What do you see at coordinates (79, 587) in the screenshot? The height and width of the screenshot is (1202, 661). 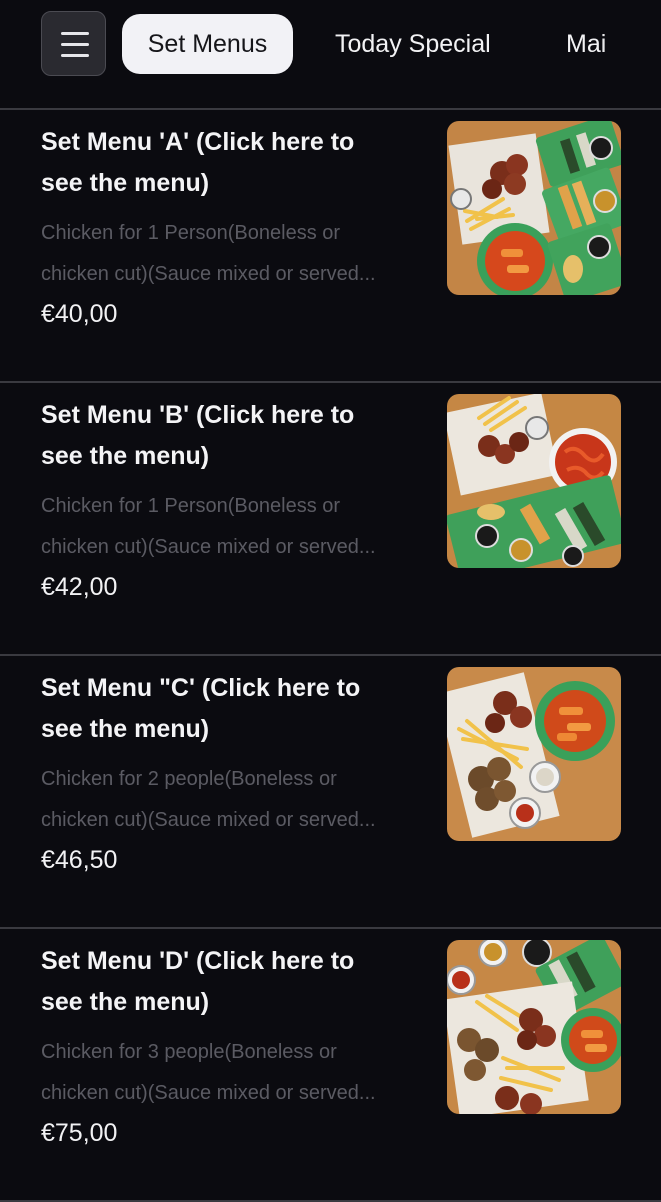 I see `item-price: €42,00` at bounding box center [79, 587].